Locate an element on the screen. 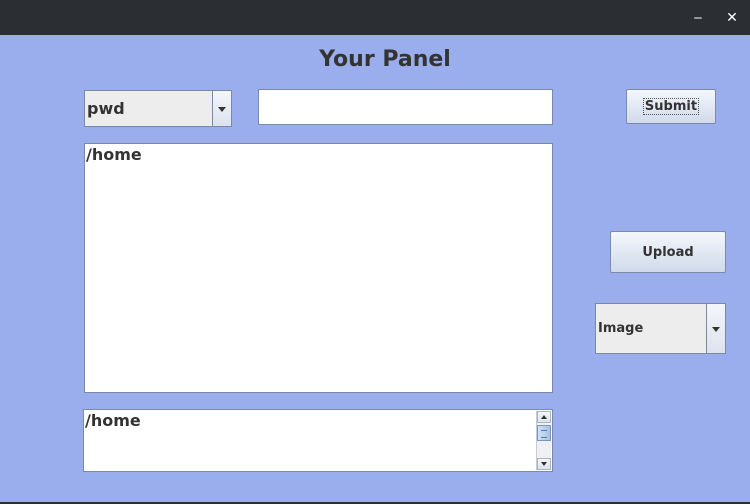 This screenshot has width=750, height=504. vertical-scrollbar is located at coordinates (543, 440).